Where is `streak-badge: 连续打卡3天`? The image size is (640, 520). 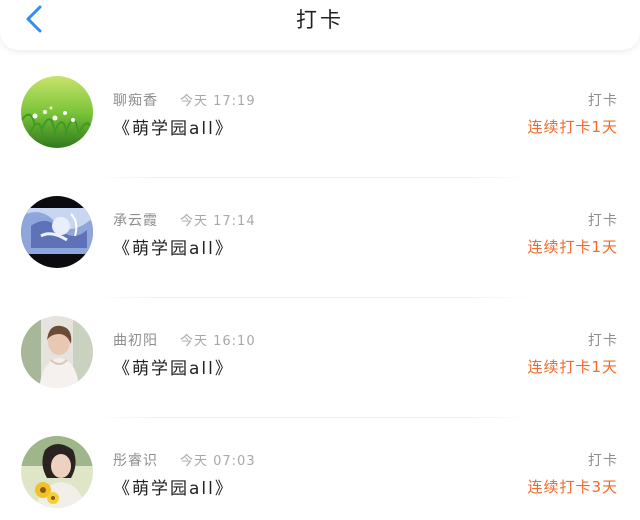
streak-badge: 连续打卡3天 is located at coordinates (572, 487).